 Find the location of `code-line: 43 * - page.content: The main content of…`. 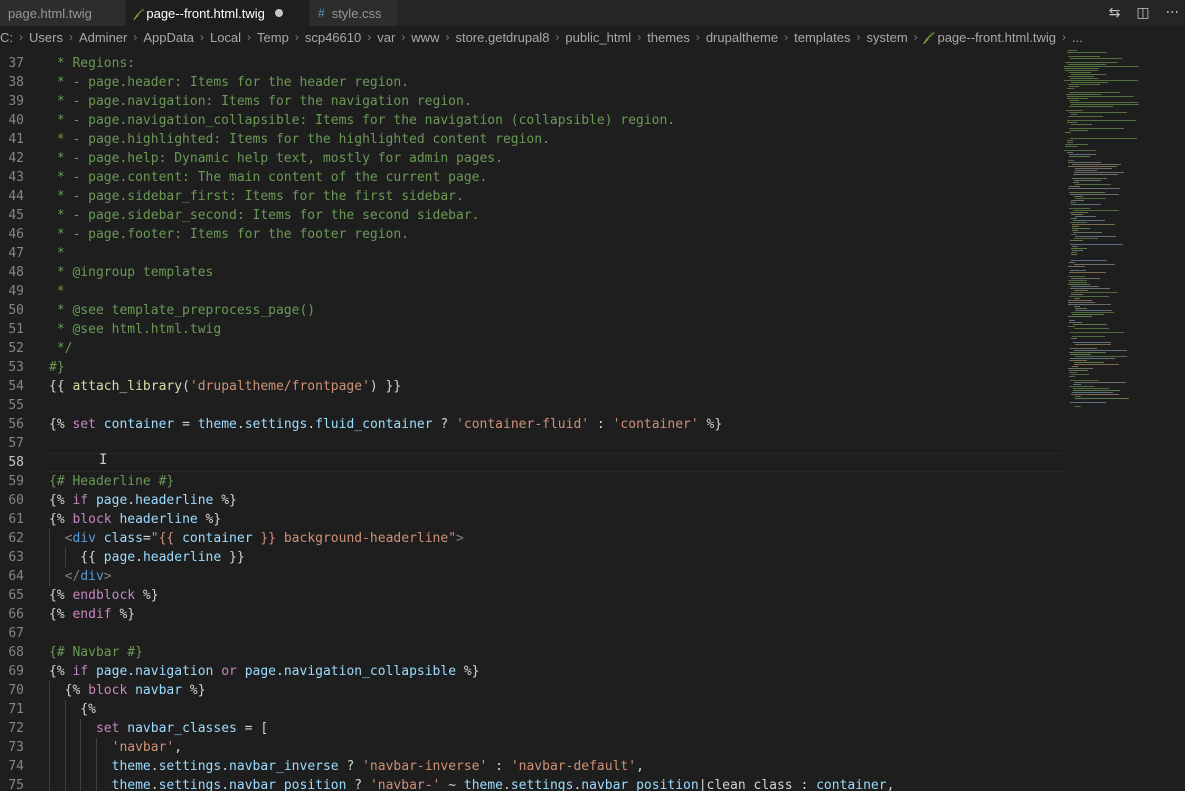

code-line: 43 * - page.content: The main content of… is located at coordinates (531, 177).